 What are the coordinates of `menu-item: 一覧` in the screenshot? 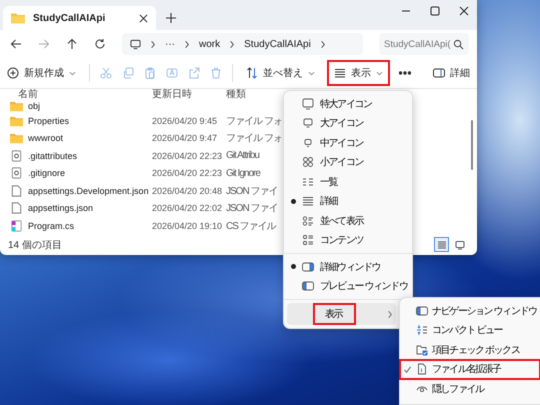 It's located at (348, 182).